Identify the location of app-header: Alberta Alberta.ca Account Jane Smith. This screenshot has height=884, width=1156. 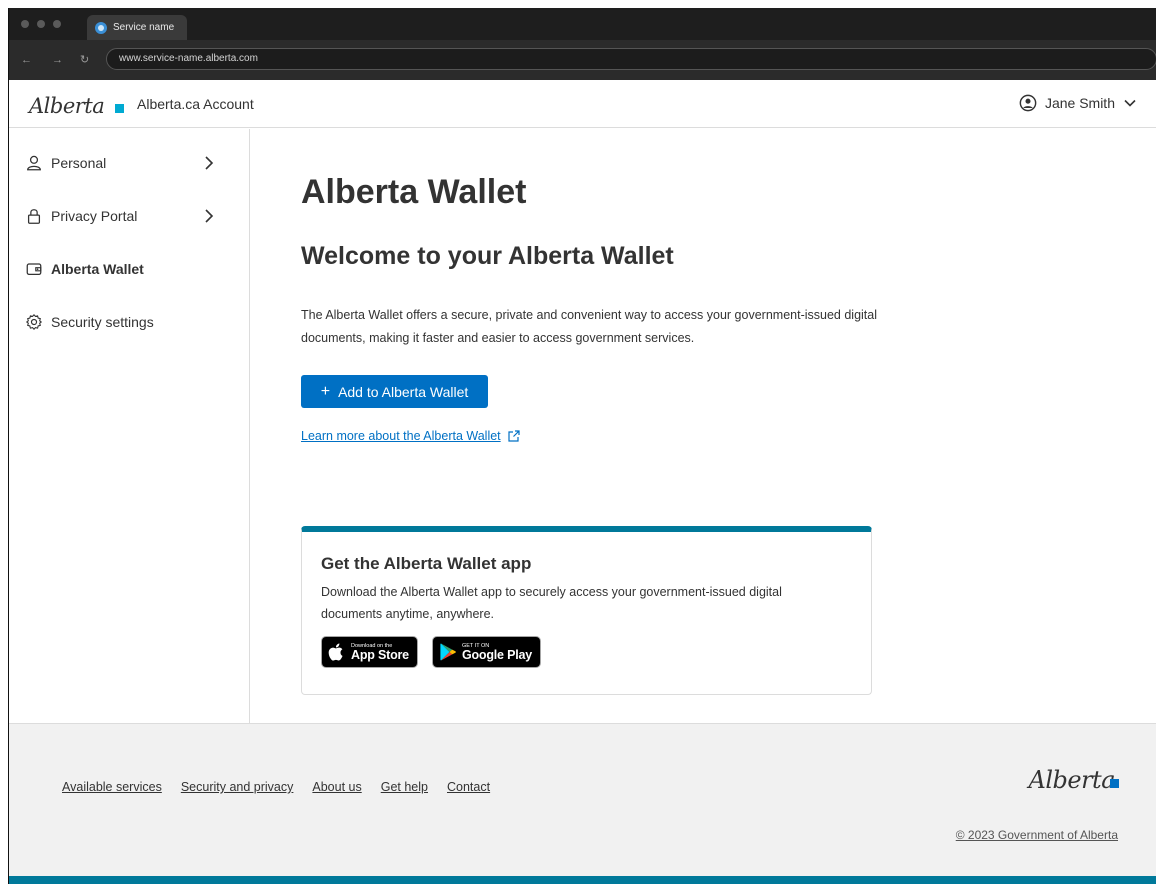
(582, 104).